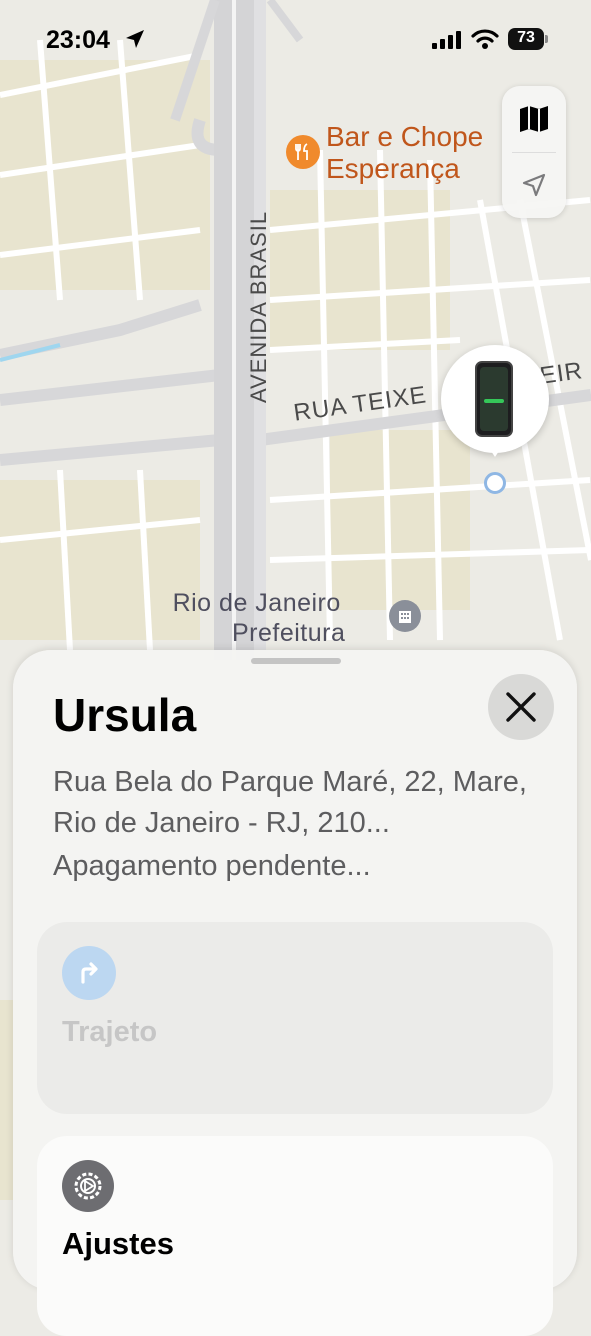 The width and height of the screenshot is (591, 1336). What do you see at coordinates (256, 603) in the screenshot?
I see `landmark-label-line1: Rio de Janeiro` at bounding box center [256, 603].